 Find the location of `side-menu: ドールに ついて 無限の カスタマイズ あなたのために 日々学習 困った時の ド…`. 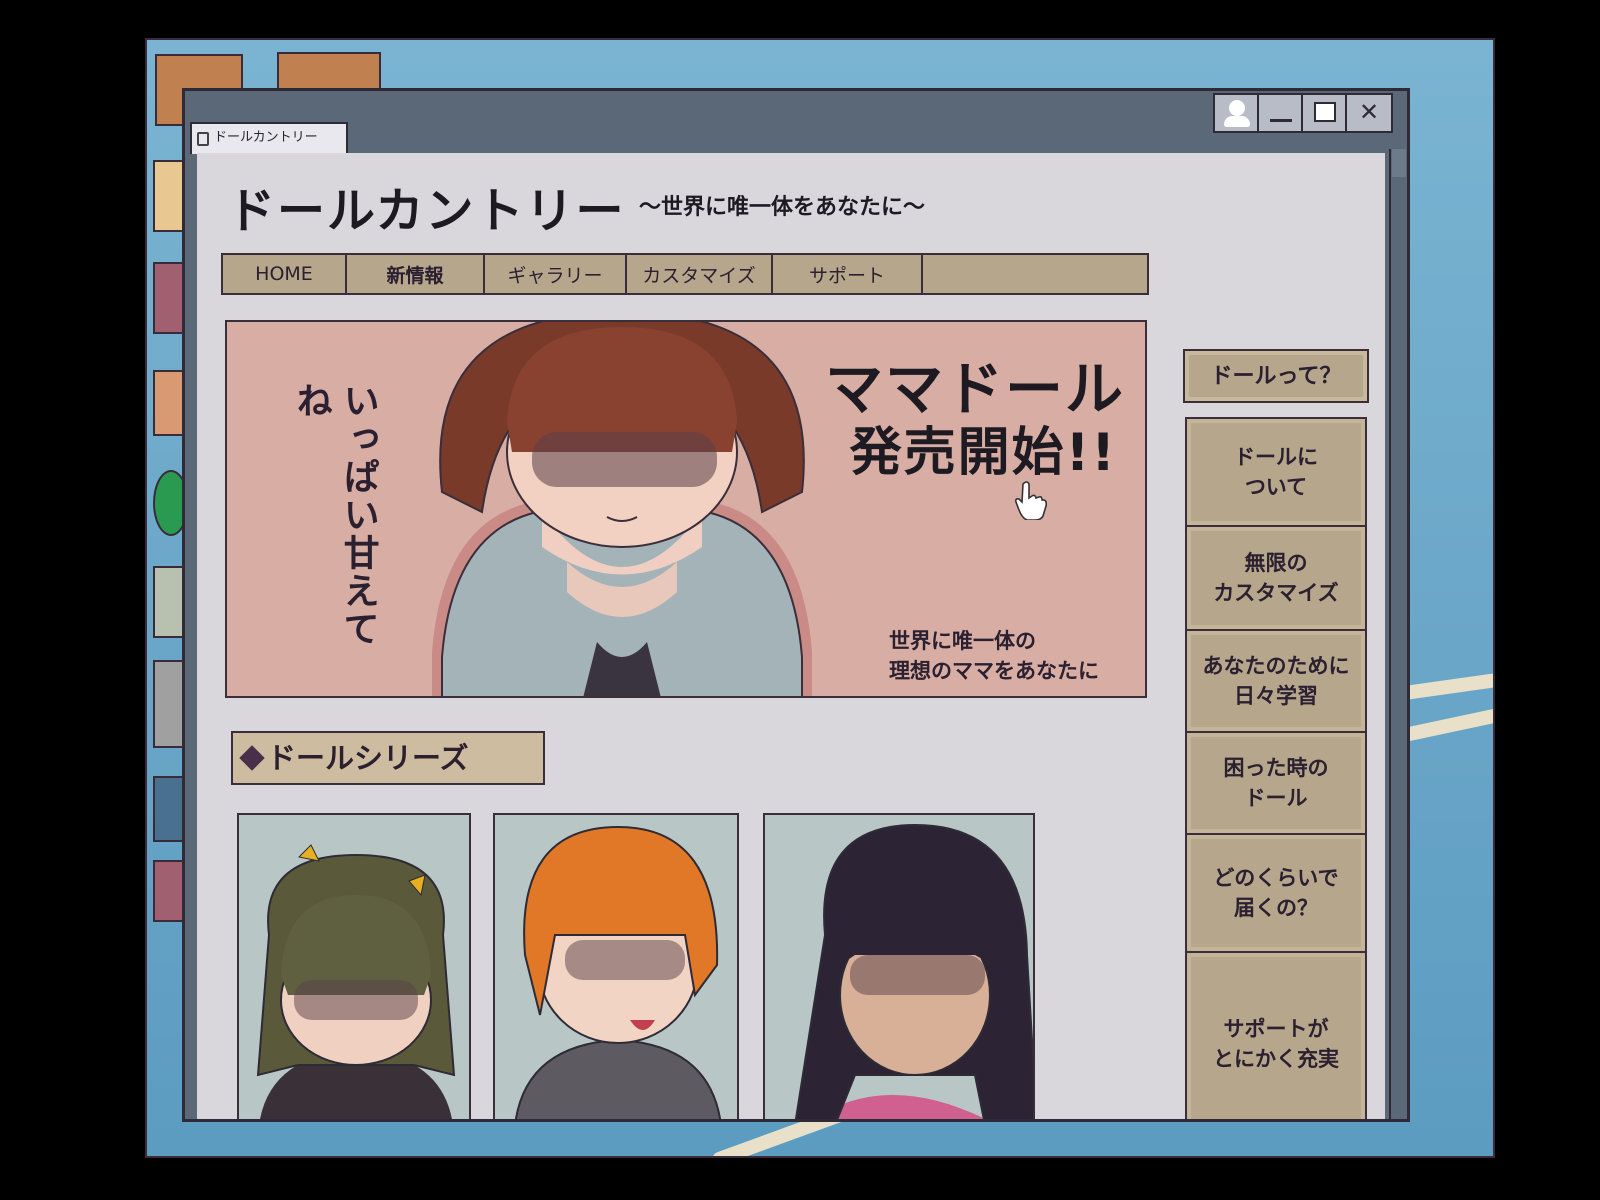

side-menu: ドールに ついて 無限の カスタマイズ あなたのために 日々学習 困った時の ド… is located at coordinates (1276, 768).